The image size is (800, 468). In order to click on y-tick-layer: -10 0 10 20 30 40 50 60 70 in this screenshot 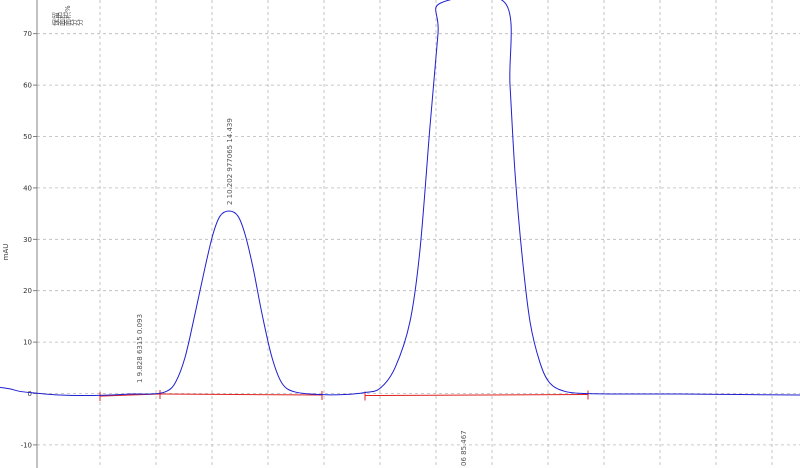, I will do `click(29, 239)`.